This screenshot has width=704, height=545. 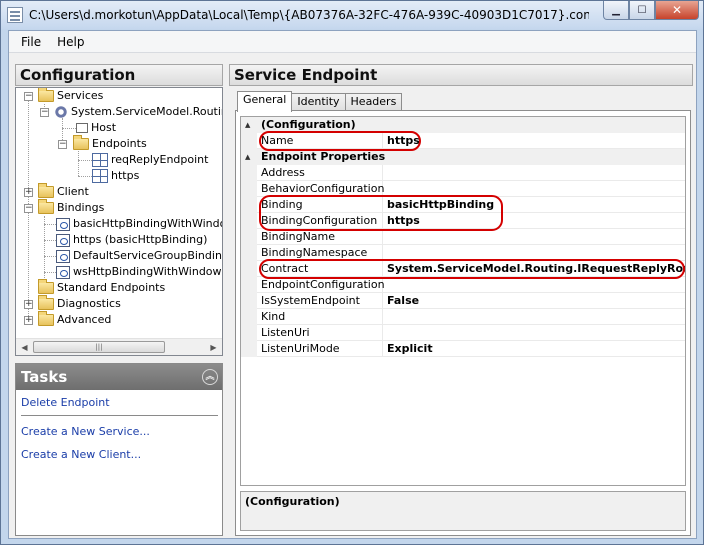 What do you see at coordinates (79, 303) in the screenshot?
I see `tree-item-diagnostics: Diagnostics` at bounding box center [79, 303].